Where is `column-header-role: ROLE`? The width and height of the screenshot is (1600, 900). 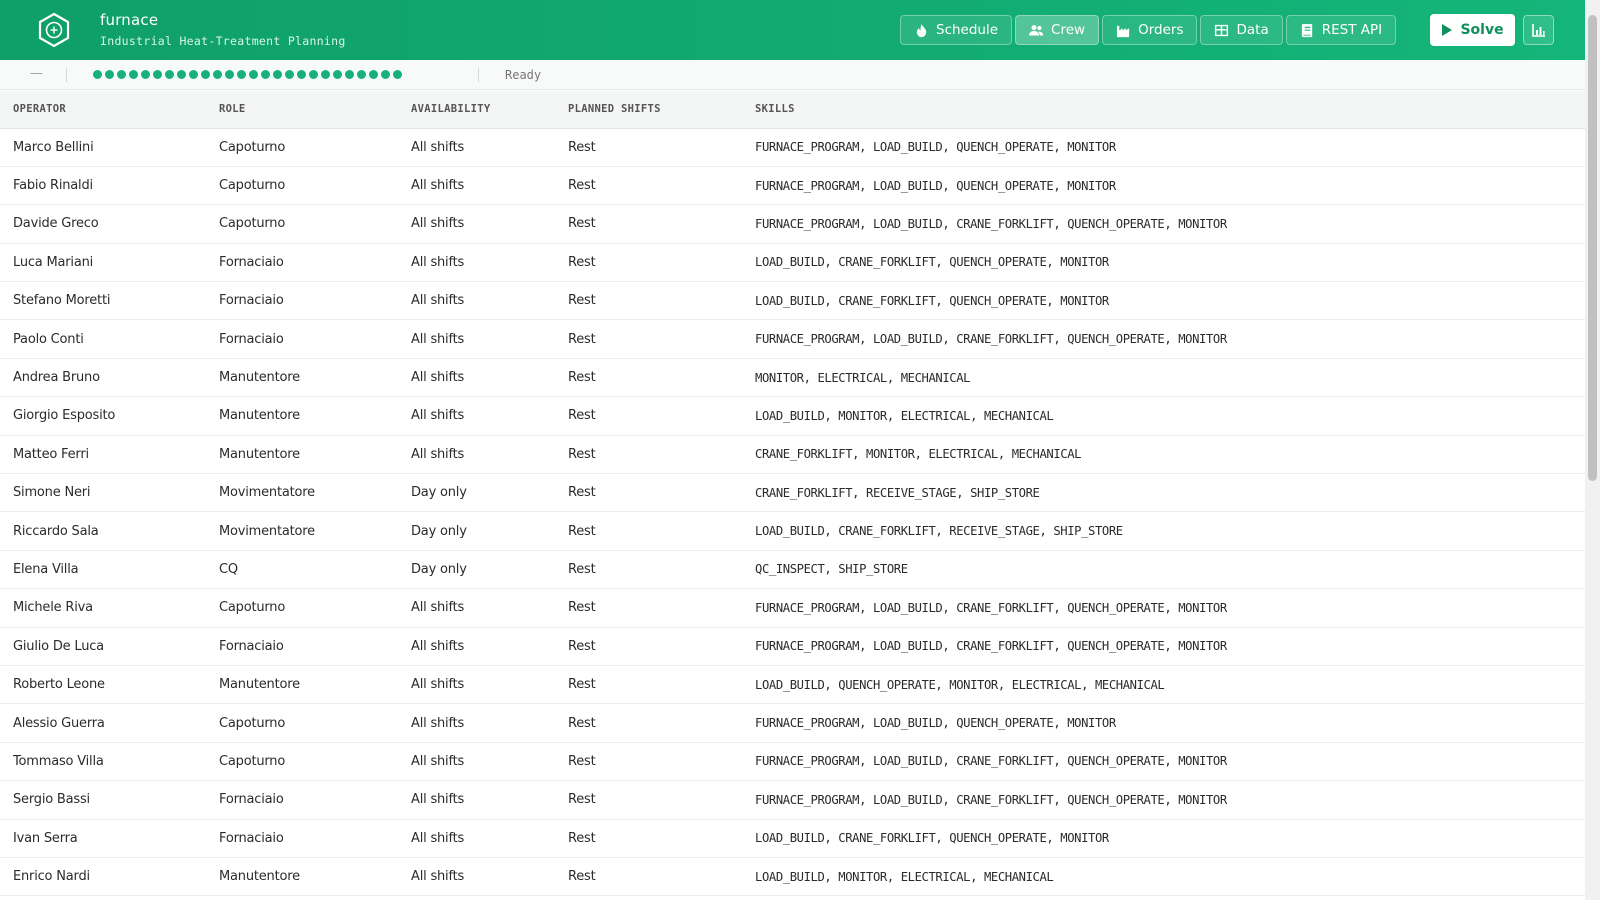
column-header-role: ROLE is located at coordinates (302, 110).